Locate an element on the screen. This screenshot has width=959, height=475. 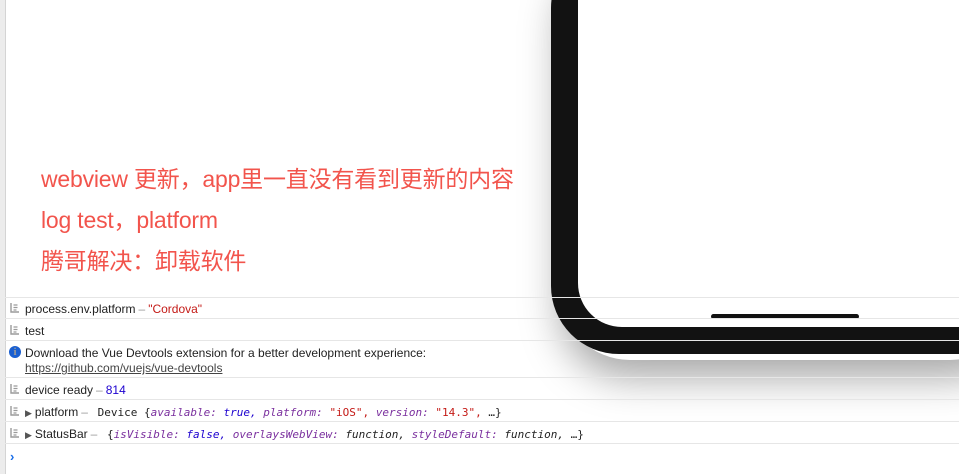
console-row-device-ready: device ready –814 is located at coordinates (482, 388).